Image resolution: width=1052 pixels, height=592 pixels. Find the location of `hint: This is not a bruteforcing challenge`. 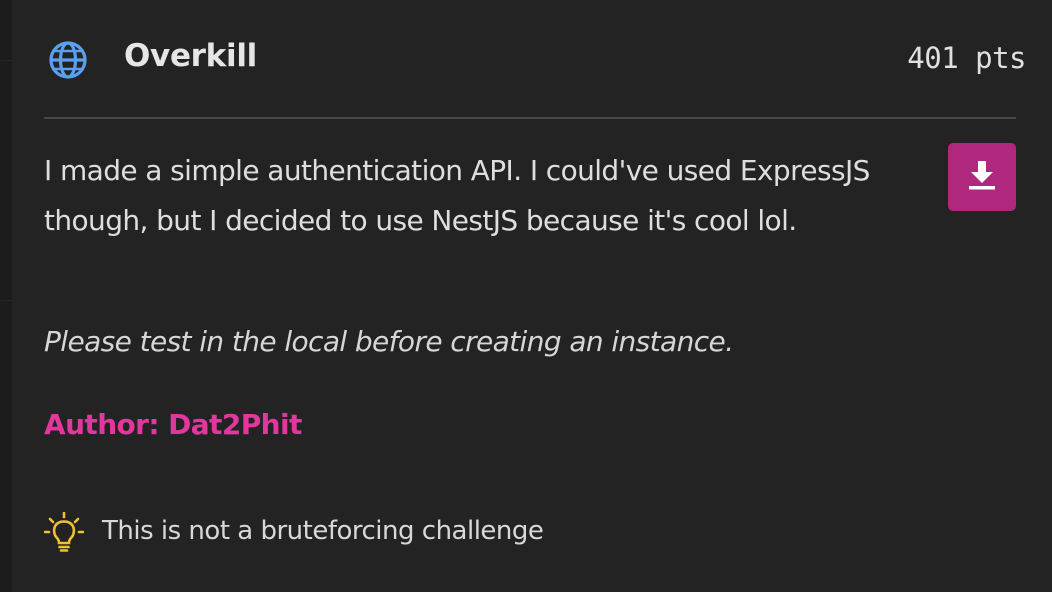

hint: This is not a bruteforcing challenge is located at coordinates (393, 532).